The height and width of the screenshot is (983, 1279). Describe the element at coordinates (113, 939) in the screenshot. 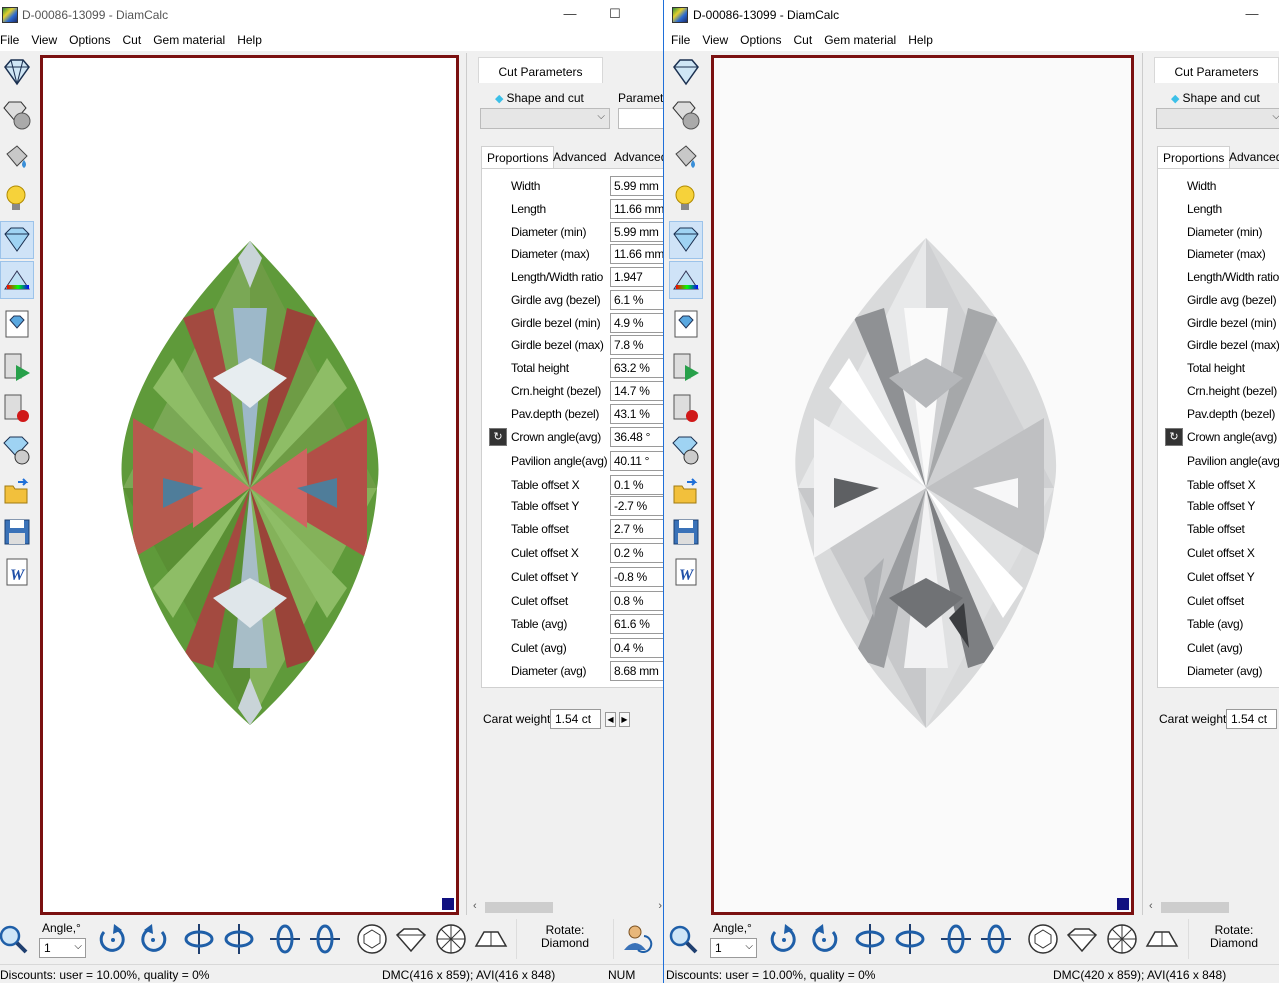

I see `rotate-cw-icon` at that location.